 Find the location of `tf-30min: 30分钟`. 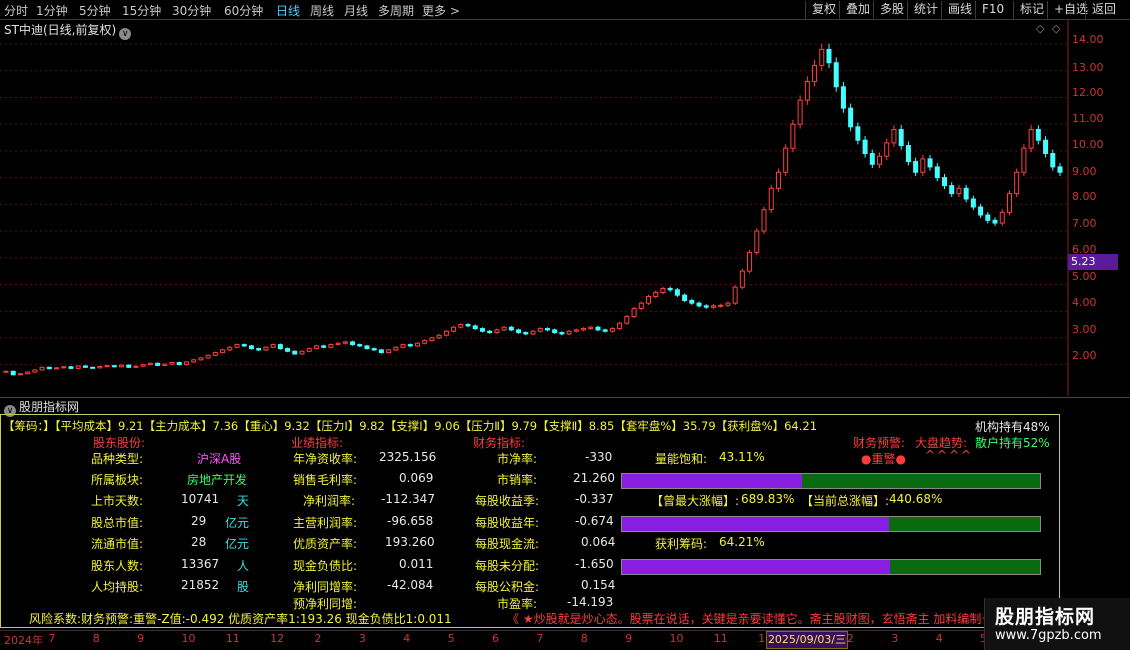

tf-30min: 30分钟 is located at coordinates (191, 10).